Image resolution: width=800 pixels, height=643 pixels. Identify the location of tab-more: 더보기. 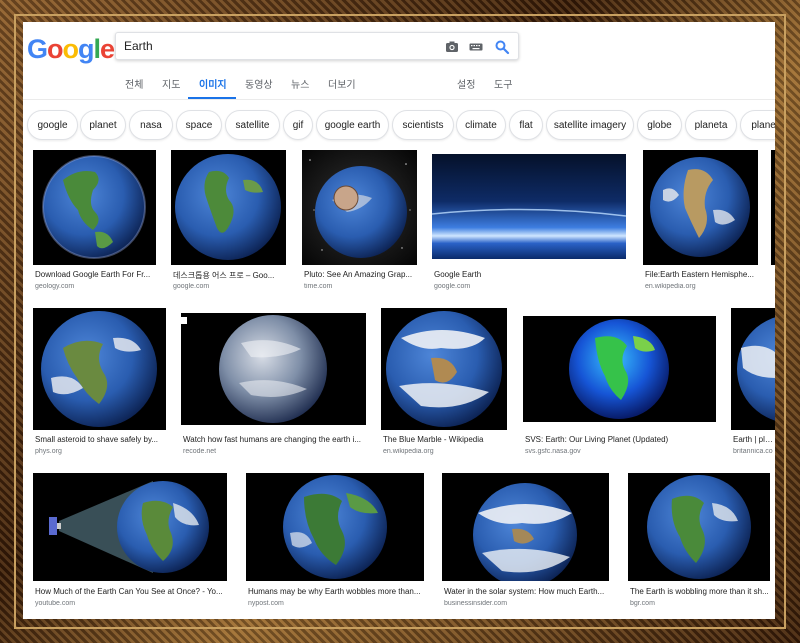
(342, 83).